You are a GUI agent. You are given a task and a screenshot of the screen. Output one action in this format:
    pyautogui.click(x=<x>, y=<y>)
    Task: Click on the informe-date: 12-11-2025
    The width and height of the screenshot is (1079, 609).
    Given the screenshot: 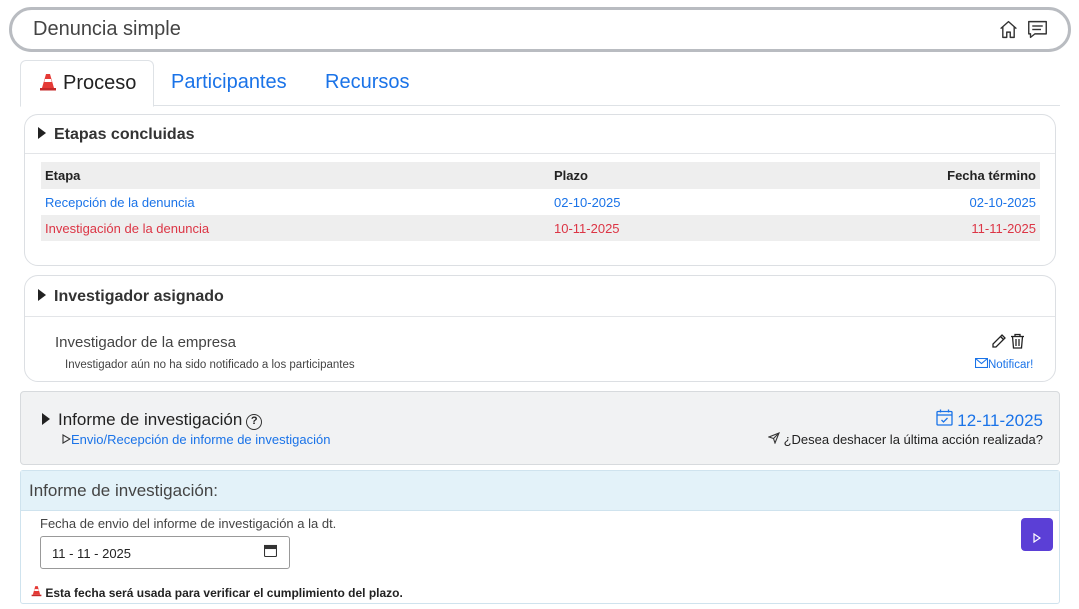 What is the action you would take?
    pyautogui.click(x=989, y=420)
    